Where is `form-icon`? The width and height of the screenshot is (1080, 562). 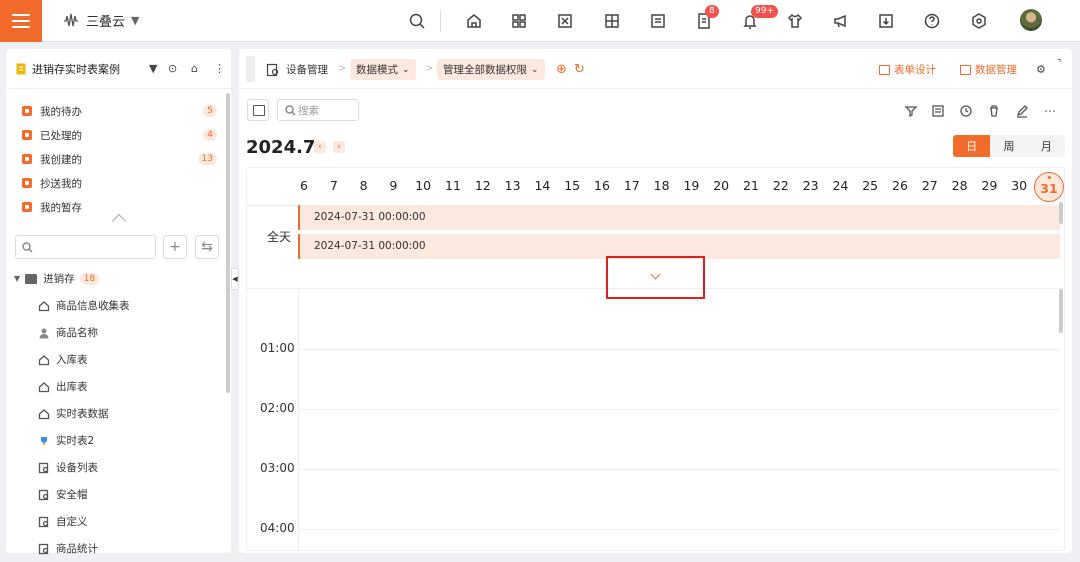 form-icon is located at coordinates (658, 21).